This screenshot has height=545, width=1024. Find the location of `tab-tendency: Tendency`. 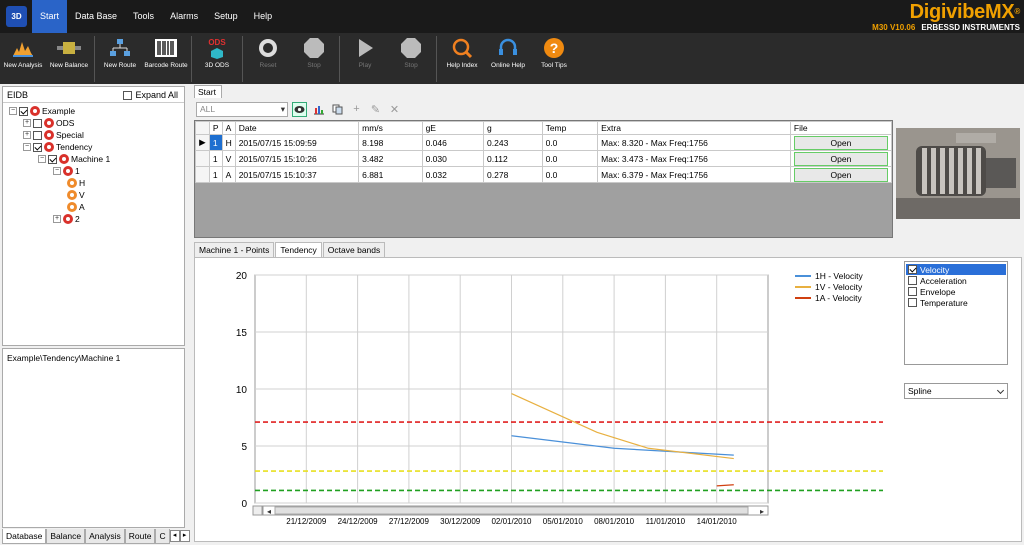

tab-tendency: Tendency is located at coordinates (298, 249).